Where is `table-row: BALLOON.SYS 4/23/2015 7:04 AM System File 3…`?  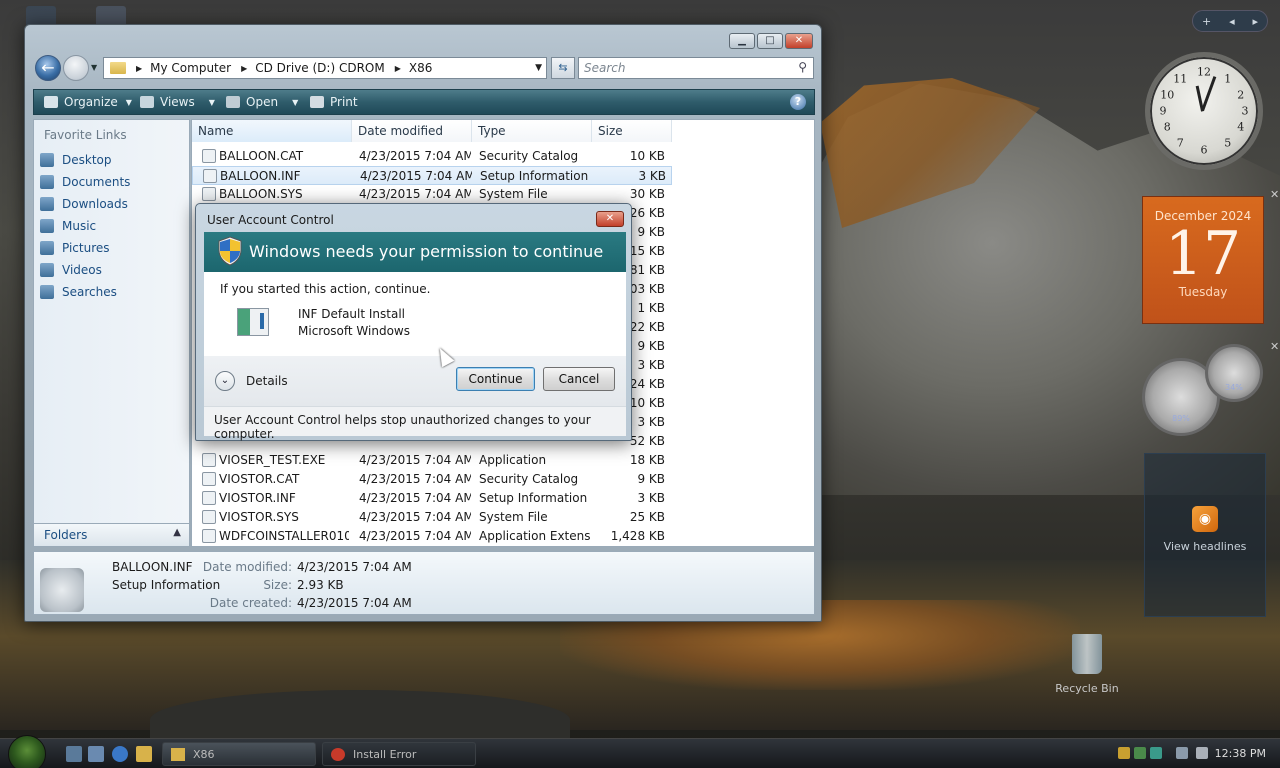 table-row: BALLOON.SYS 4/23/2015 7:04 AM System File 3… is located at coordinates (432, 194).